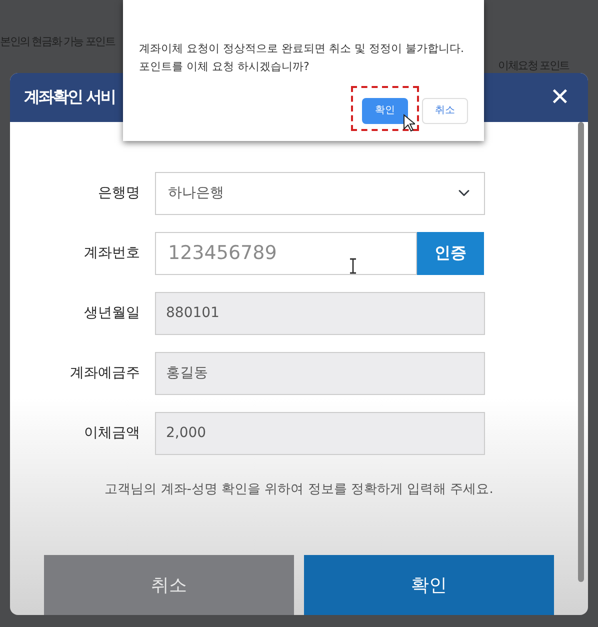 This screenshot has height=627, width=598. I want to click on readonly-field: 홍길동, so click(320, 373).